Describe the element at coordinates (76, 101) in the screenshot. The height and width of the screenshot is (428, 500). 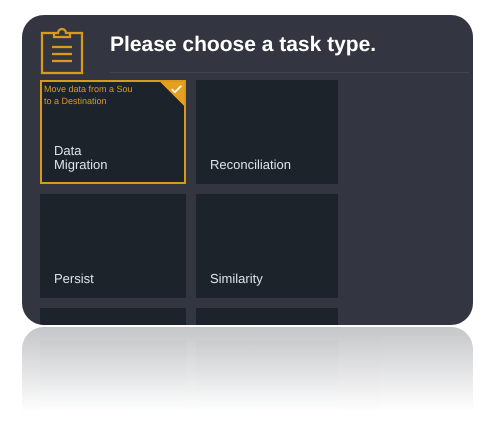
I see `tile-description: to a Destination` at that location.